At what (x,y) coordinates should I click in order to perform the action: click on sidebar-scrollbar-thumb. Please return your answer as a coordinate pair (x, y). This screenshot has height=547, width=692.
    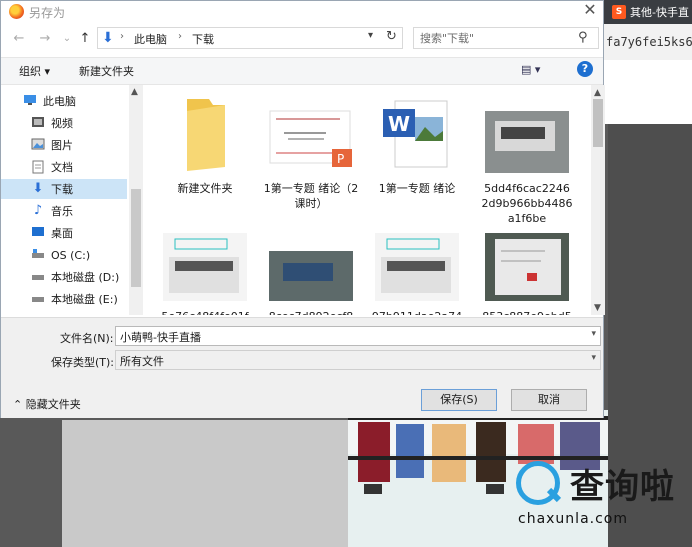
    Looking at the image, I should click on (136, 238).